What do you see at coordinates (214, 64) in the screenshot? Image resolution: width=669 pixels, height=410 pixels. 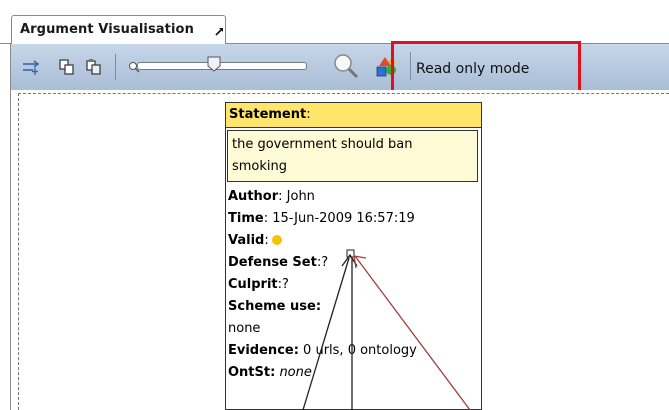 I see `zoom-slider-thumb` at bounding box center [214, 64].